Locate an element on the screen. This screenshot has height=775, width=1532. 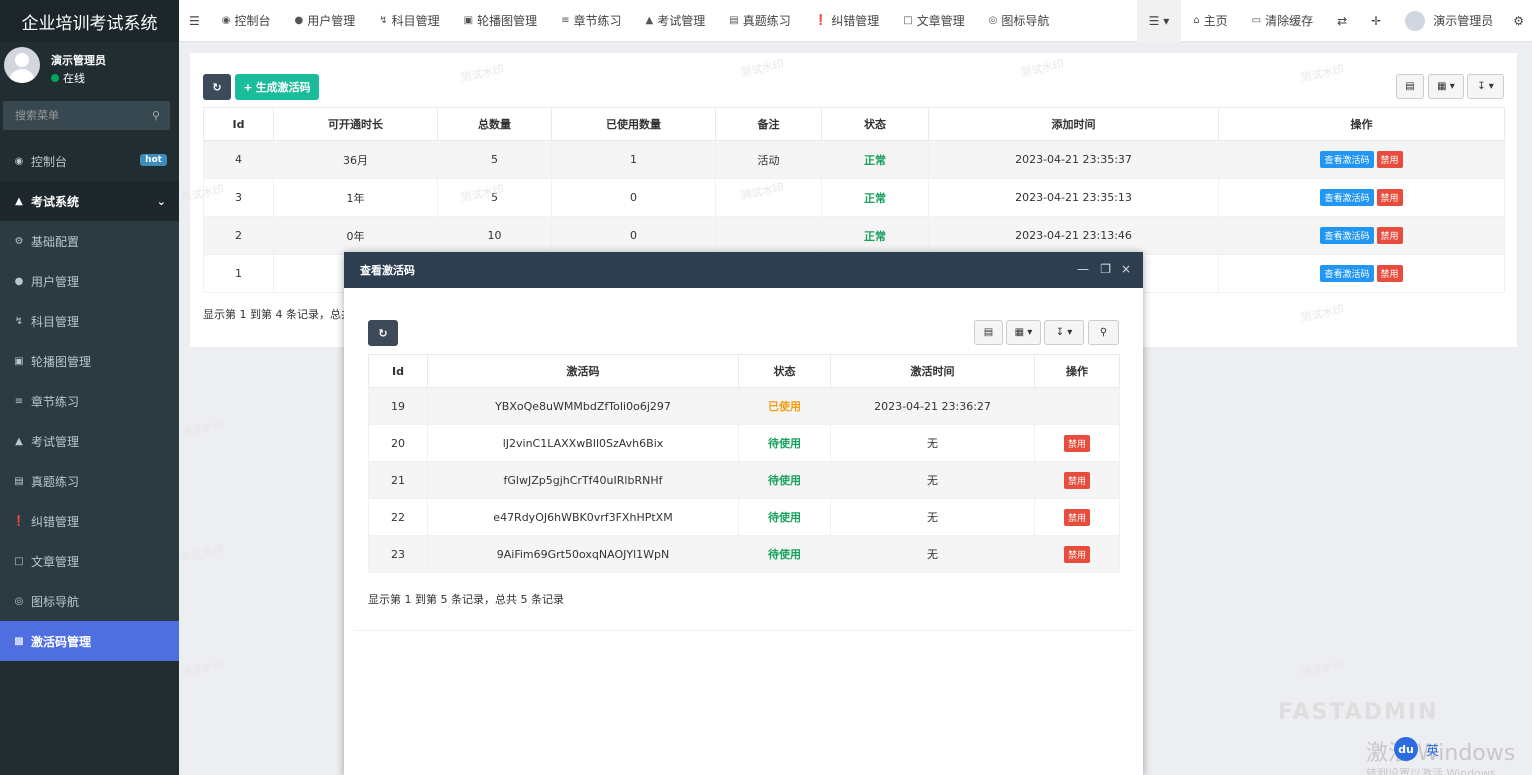
toggle-view-button: ▤ is located at coordinates (1410, 86).